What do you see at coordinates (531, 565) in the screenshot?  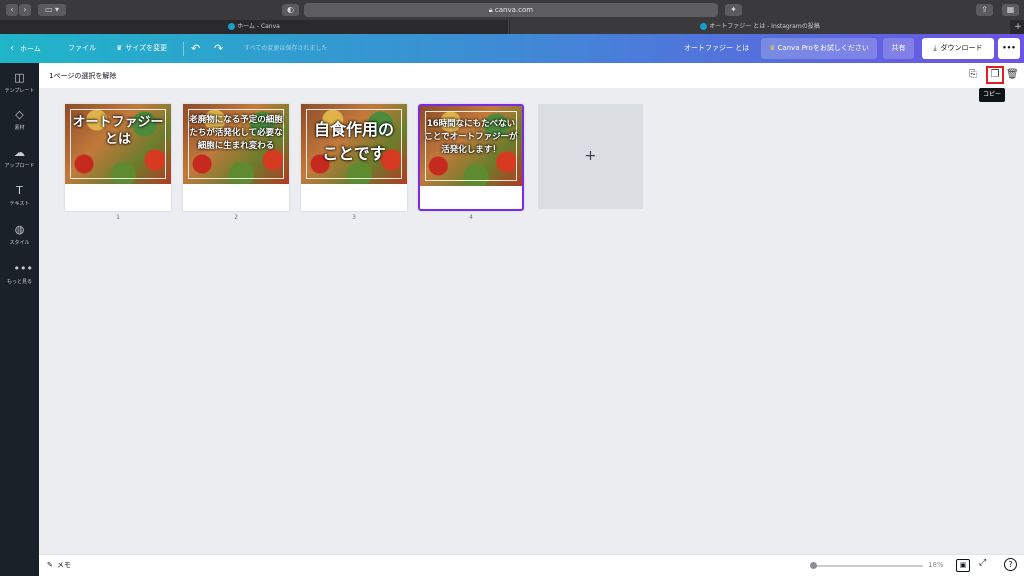 I see `bottom-bar: ✎ メモ 18% ▣ ⤢ ?` at bounding box center [531, 565].